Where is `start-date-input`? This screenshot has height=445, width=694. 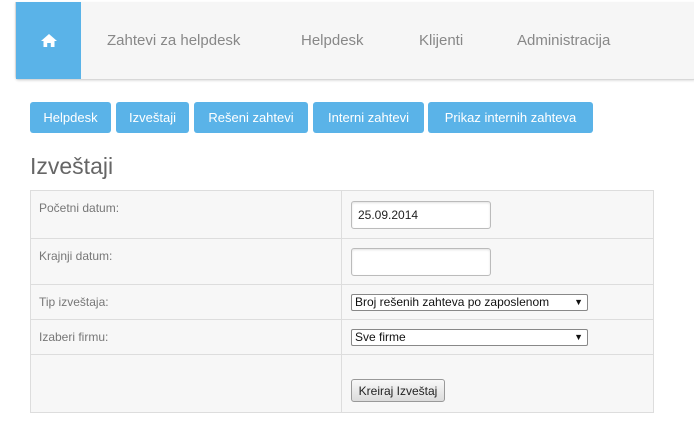 start-date-input is located at coordinates (421, 215).